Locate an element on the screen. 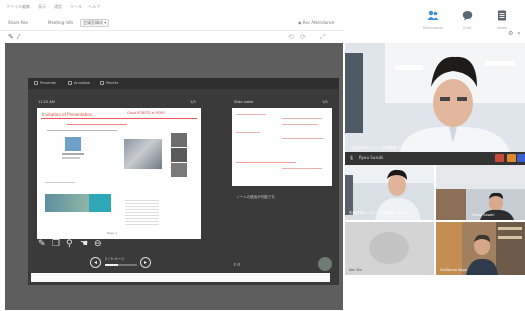 The height and width of the screenshot is (311, 525). room-video: 先端技術センター / 研究開発 (Hiro) is located at coordinates (389, 192).